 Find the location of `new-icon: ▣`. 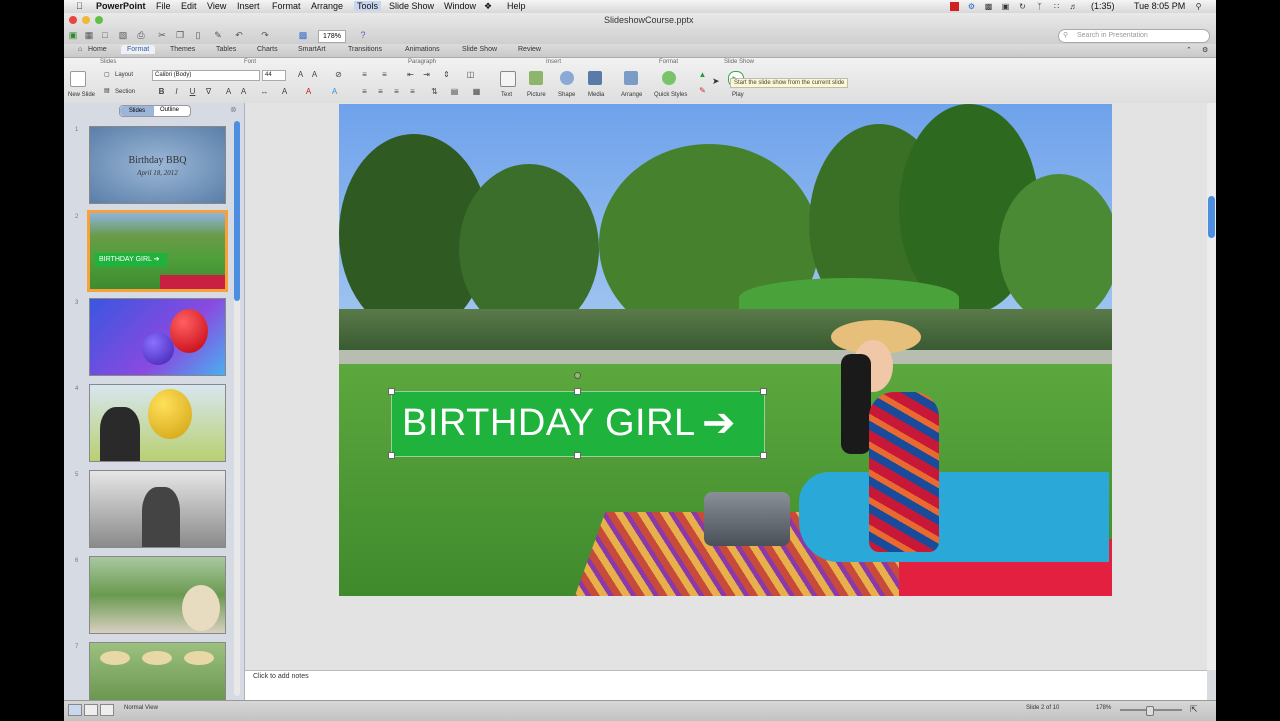

new-icon: ▣ is located at coordinates (73, 35).